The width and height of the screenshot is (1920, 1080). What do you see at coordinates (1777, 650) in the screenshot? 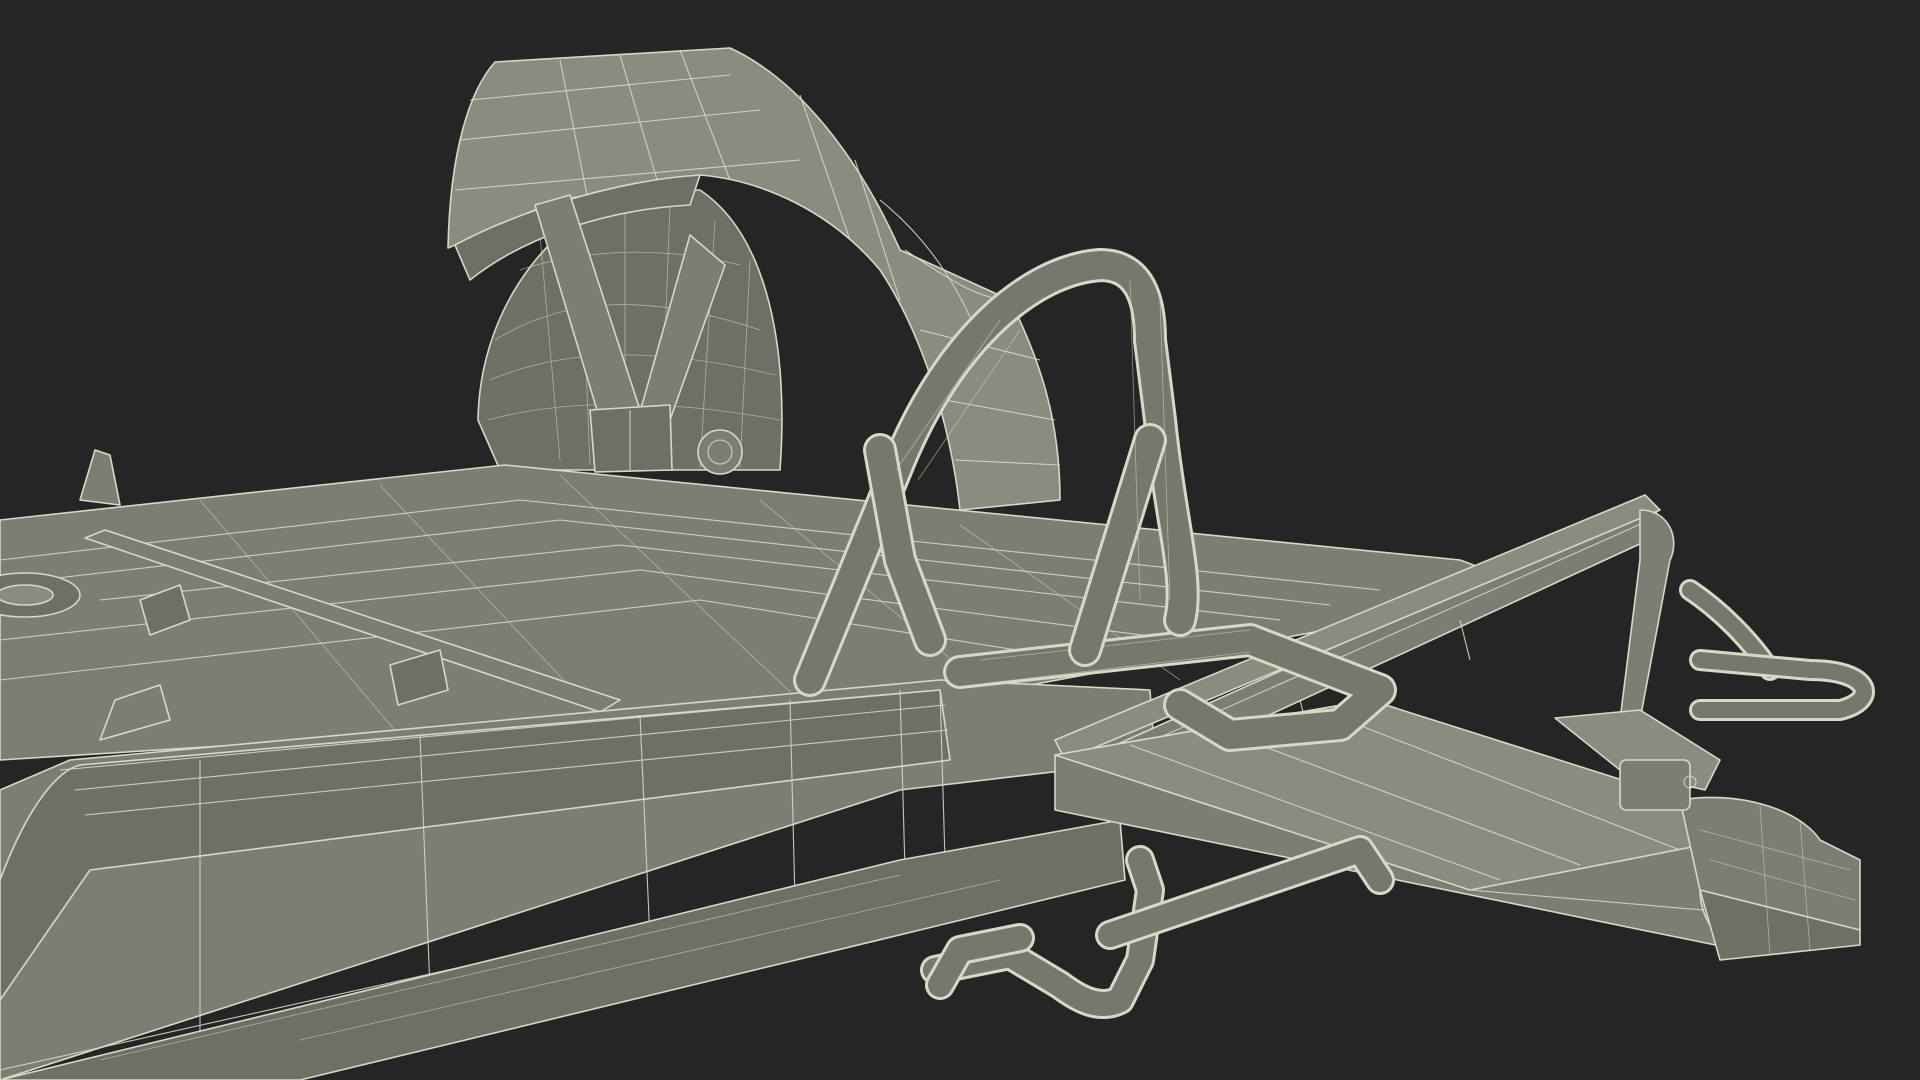
I see `safety-chains` at bounding box center [1777, 650].